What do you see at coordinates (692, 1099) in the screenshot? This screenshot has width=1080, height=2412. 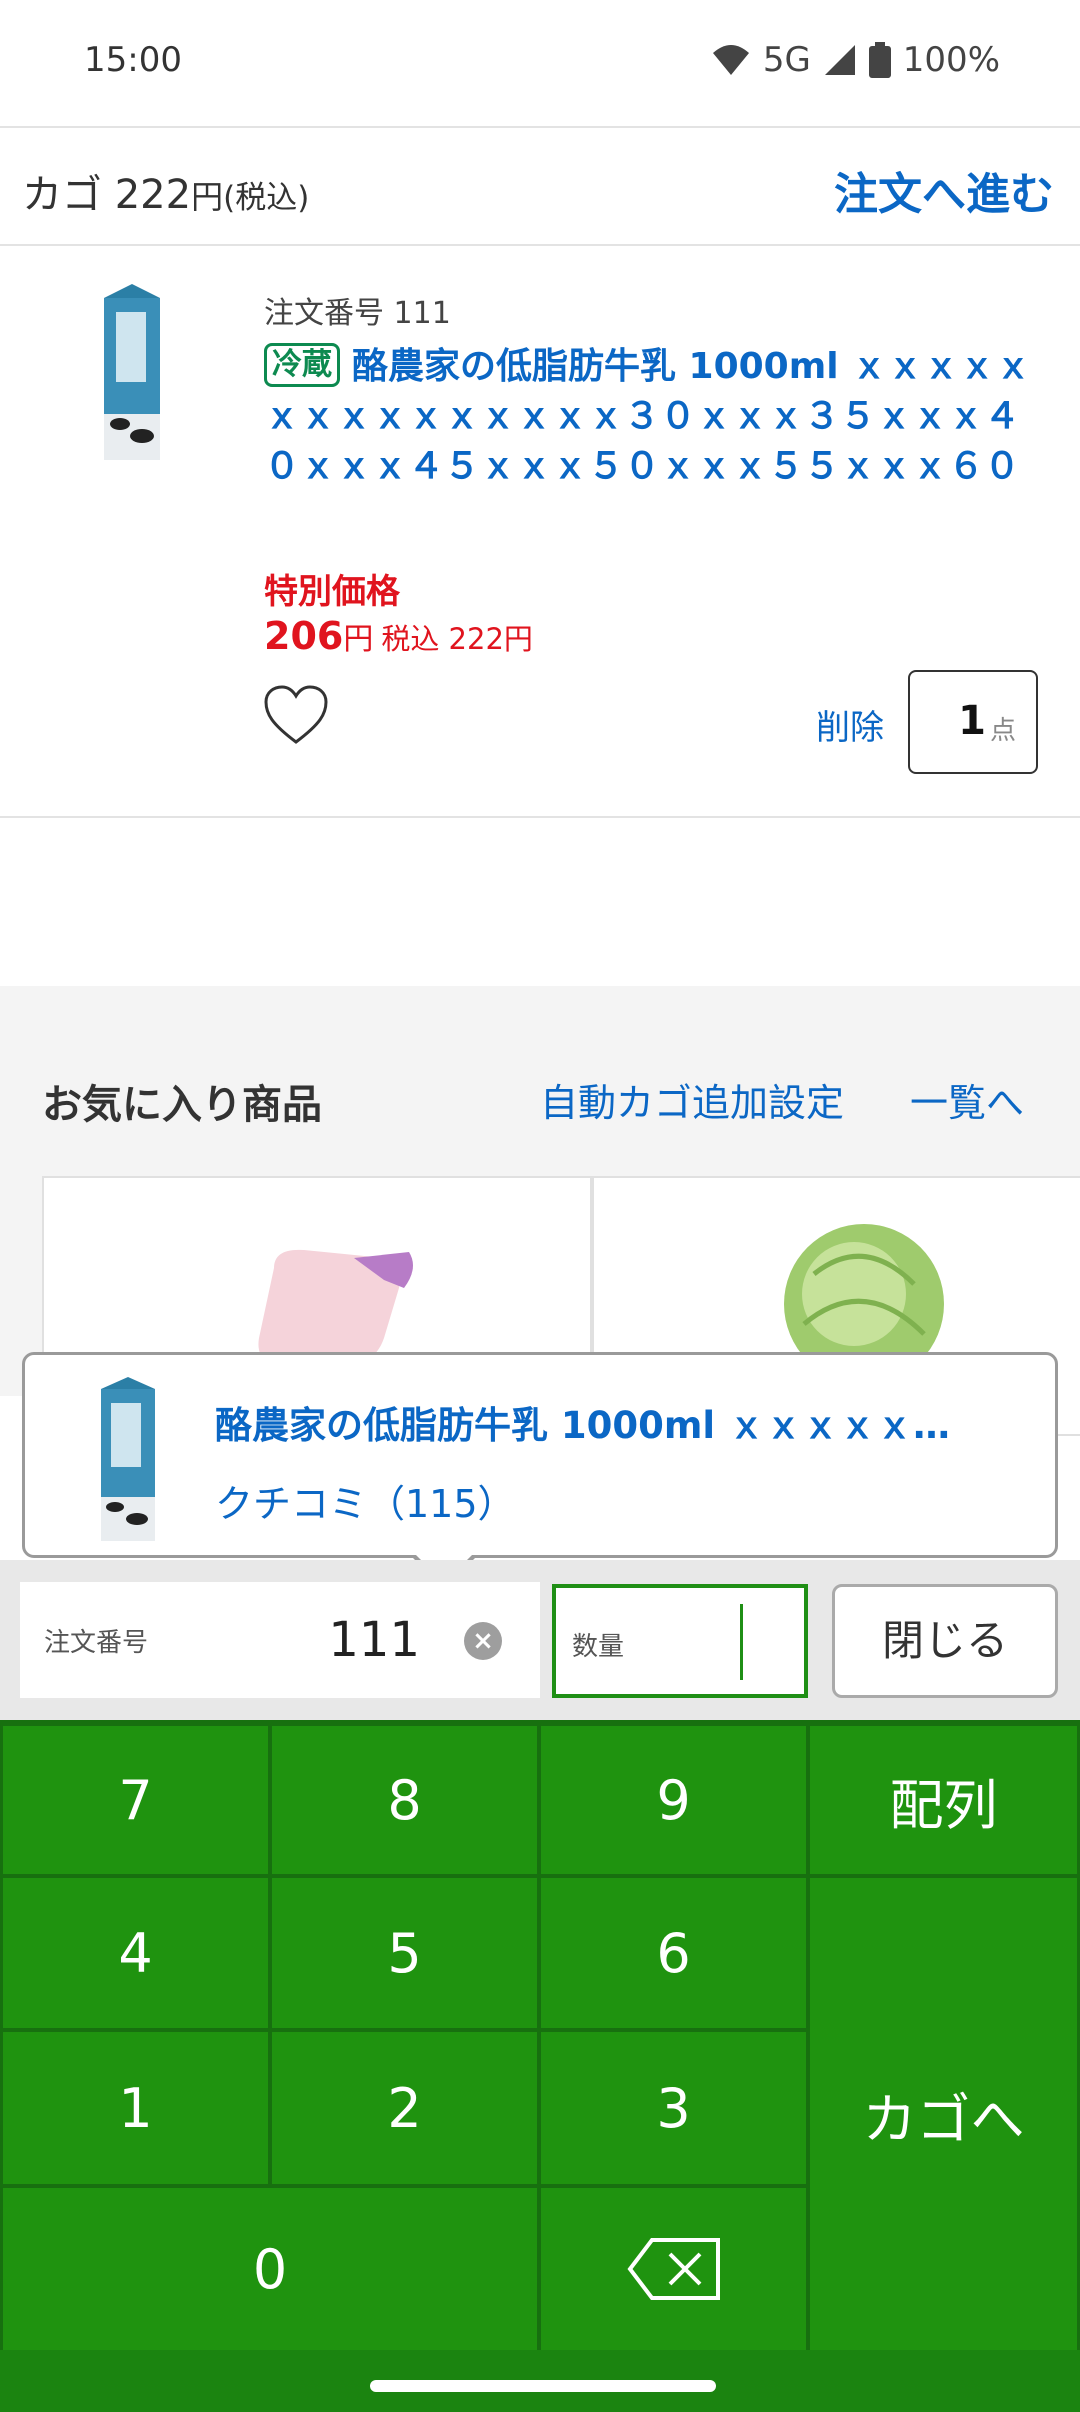 I see `auto-add-settings-link: 自動カゴ追加設定` at bounding box center [692, 1099].